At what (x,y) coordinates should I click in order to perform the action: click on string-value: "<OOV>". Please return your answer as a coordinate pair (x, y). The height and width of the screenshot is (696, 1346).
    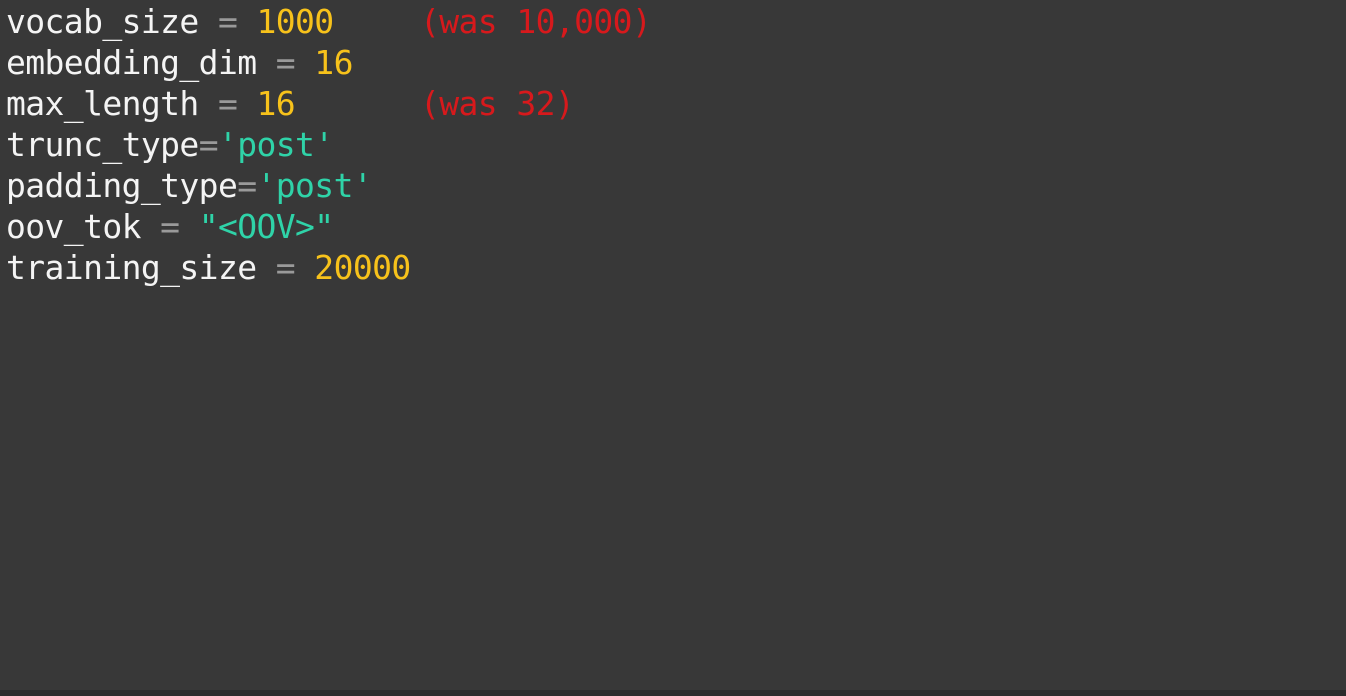
    Looking at the image, I should click on (266, 226).